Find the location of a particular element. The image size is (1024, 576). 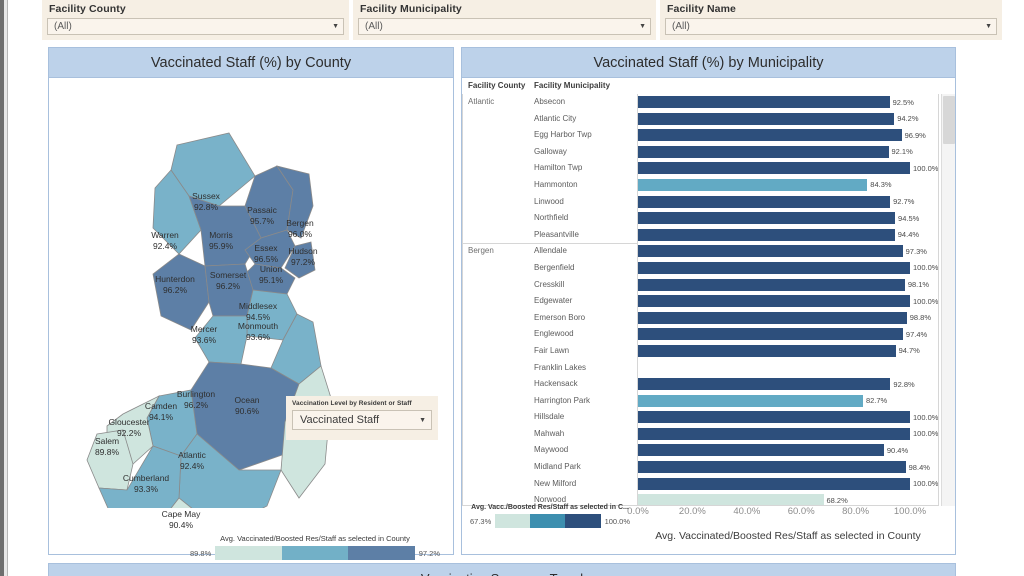

bar-chart-row: Hamilton Twp 100.0% is located at coordinates (700, 168).